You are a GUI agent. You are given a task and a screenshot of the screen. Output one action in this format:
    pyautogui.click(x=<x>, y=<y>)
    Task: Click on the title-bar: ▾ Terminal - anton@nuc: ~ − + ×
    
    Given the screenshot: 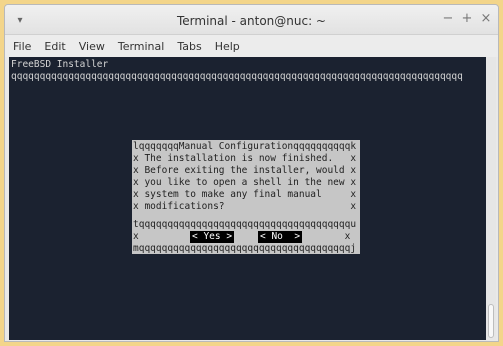 What is the action you would take?
    pyautogui.click(x=251, y=20)
    